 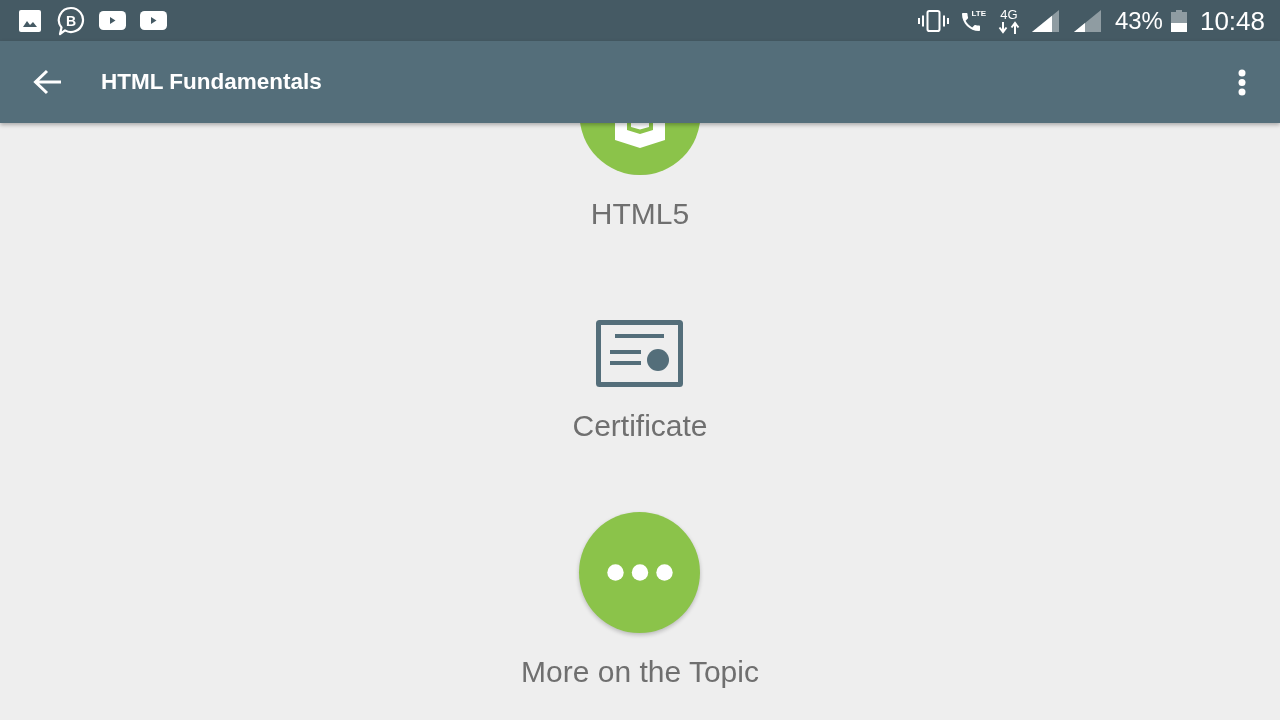 I want to click on certificate-button, so click(x=640, y=353).